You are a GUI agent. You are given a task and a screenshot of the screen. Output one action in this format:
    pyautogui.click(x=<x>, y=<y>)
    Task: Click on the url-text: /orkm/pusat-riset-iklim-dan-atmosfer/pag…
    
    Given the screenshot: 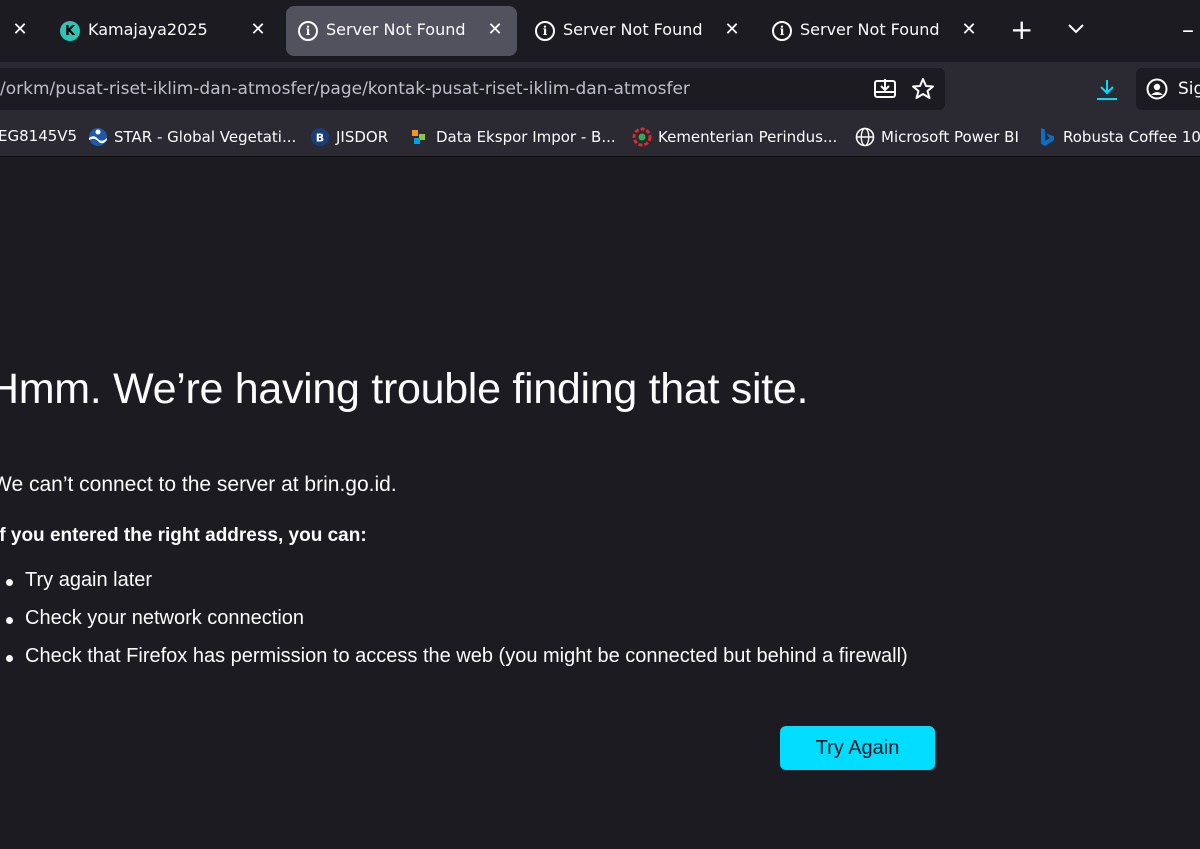 What is the action you would take?
    pyautogui.click(x=345, y=89)
    